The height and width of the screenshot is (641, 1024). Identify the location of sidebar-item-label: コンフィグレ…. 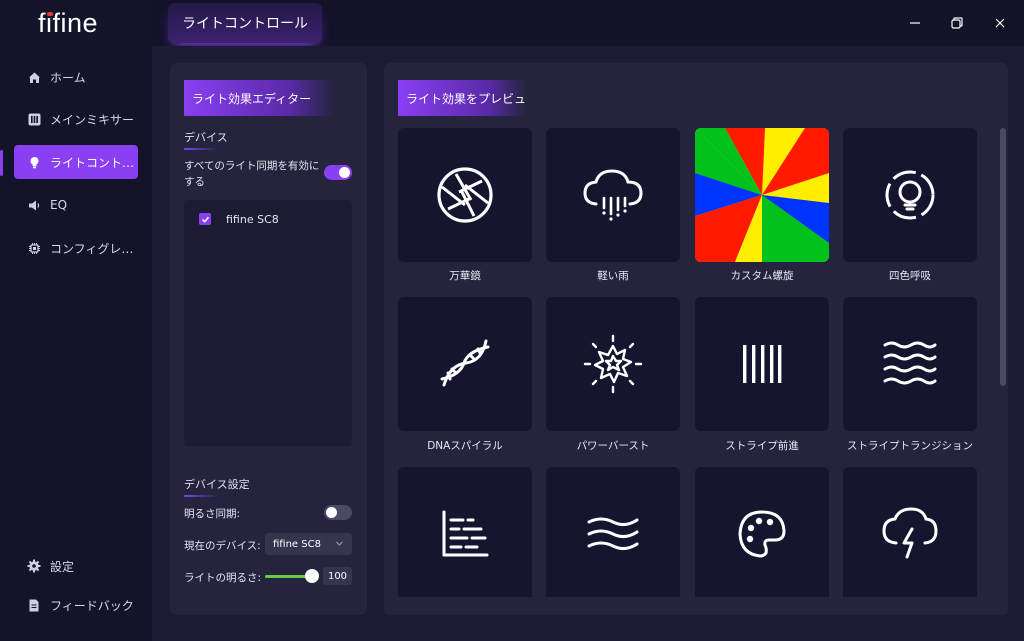
(92, 248).